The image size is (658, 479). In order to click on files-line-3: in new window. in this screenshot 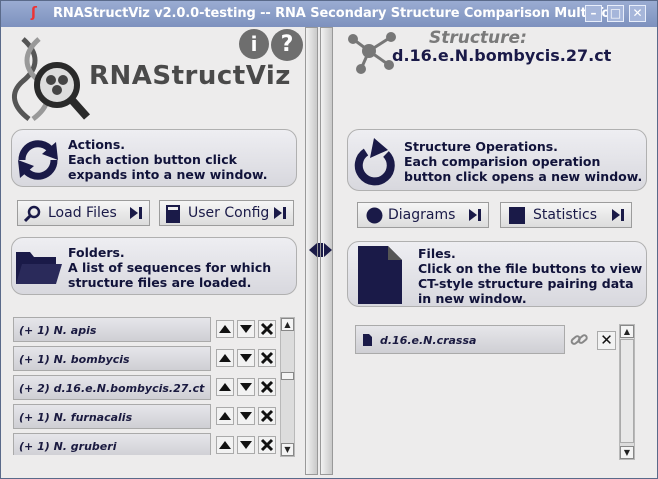, I will do `click(472, 298)`.